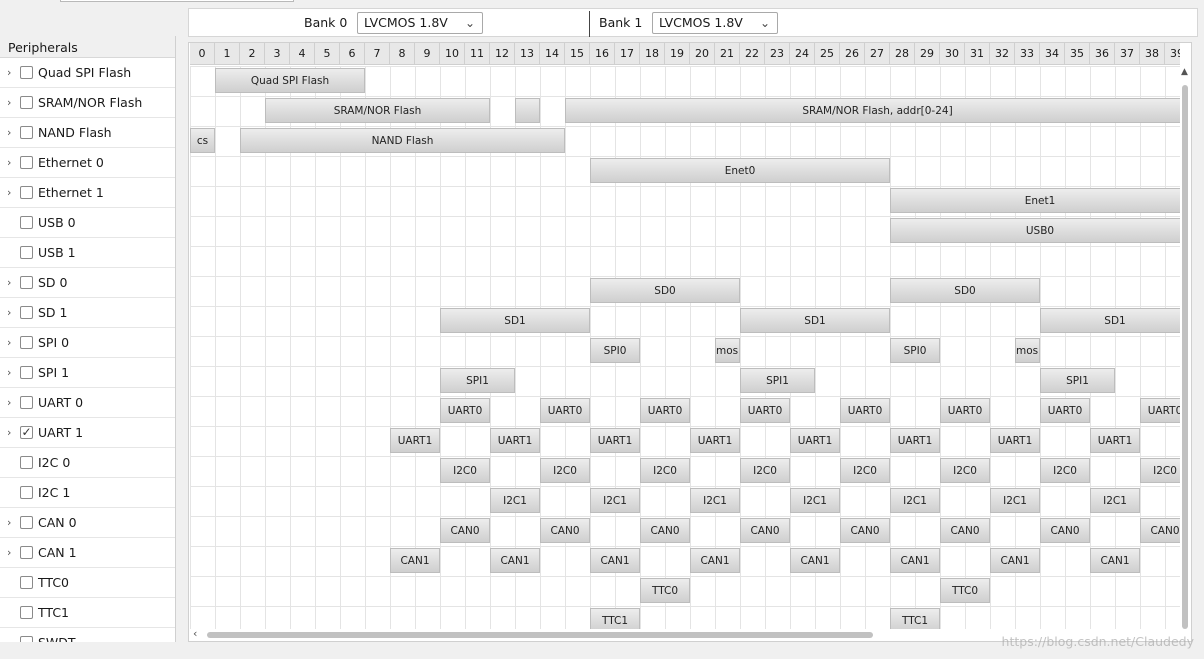  Describe the element at coordinates (87, 253) in the screenshot. I see `peripheral-row: USB 1` at that location.